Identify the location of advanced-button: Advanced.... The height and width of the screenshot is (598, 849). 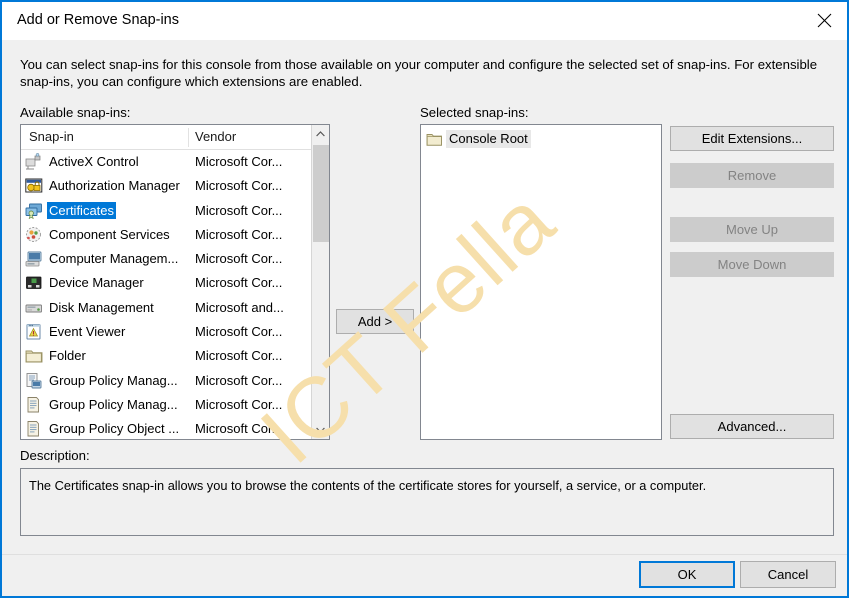
(752, 426).